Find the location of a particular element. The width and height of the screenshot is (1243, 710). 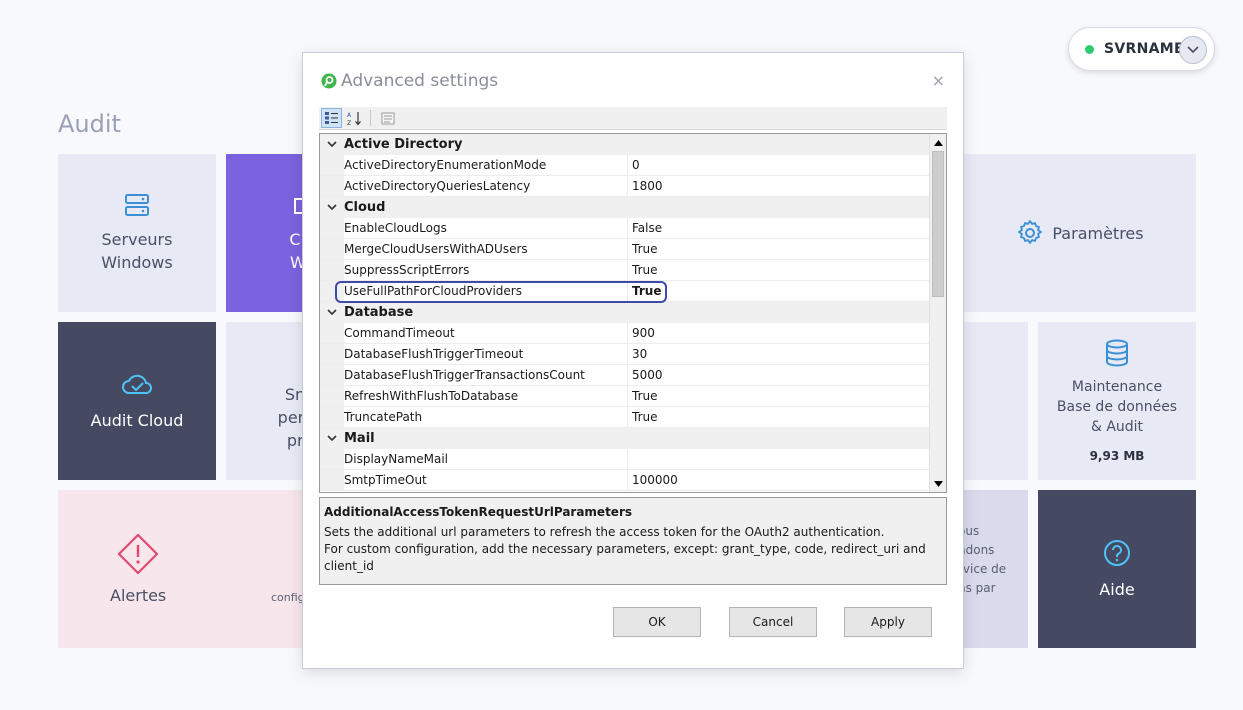

property-value: 30 is located at coordinates (778, 354).